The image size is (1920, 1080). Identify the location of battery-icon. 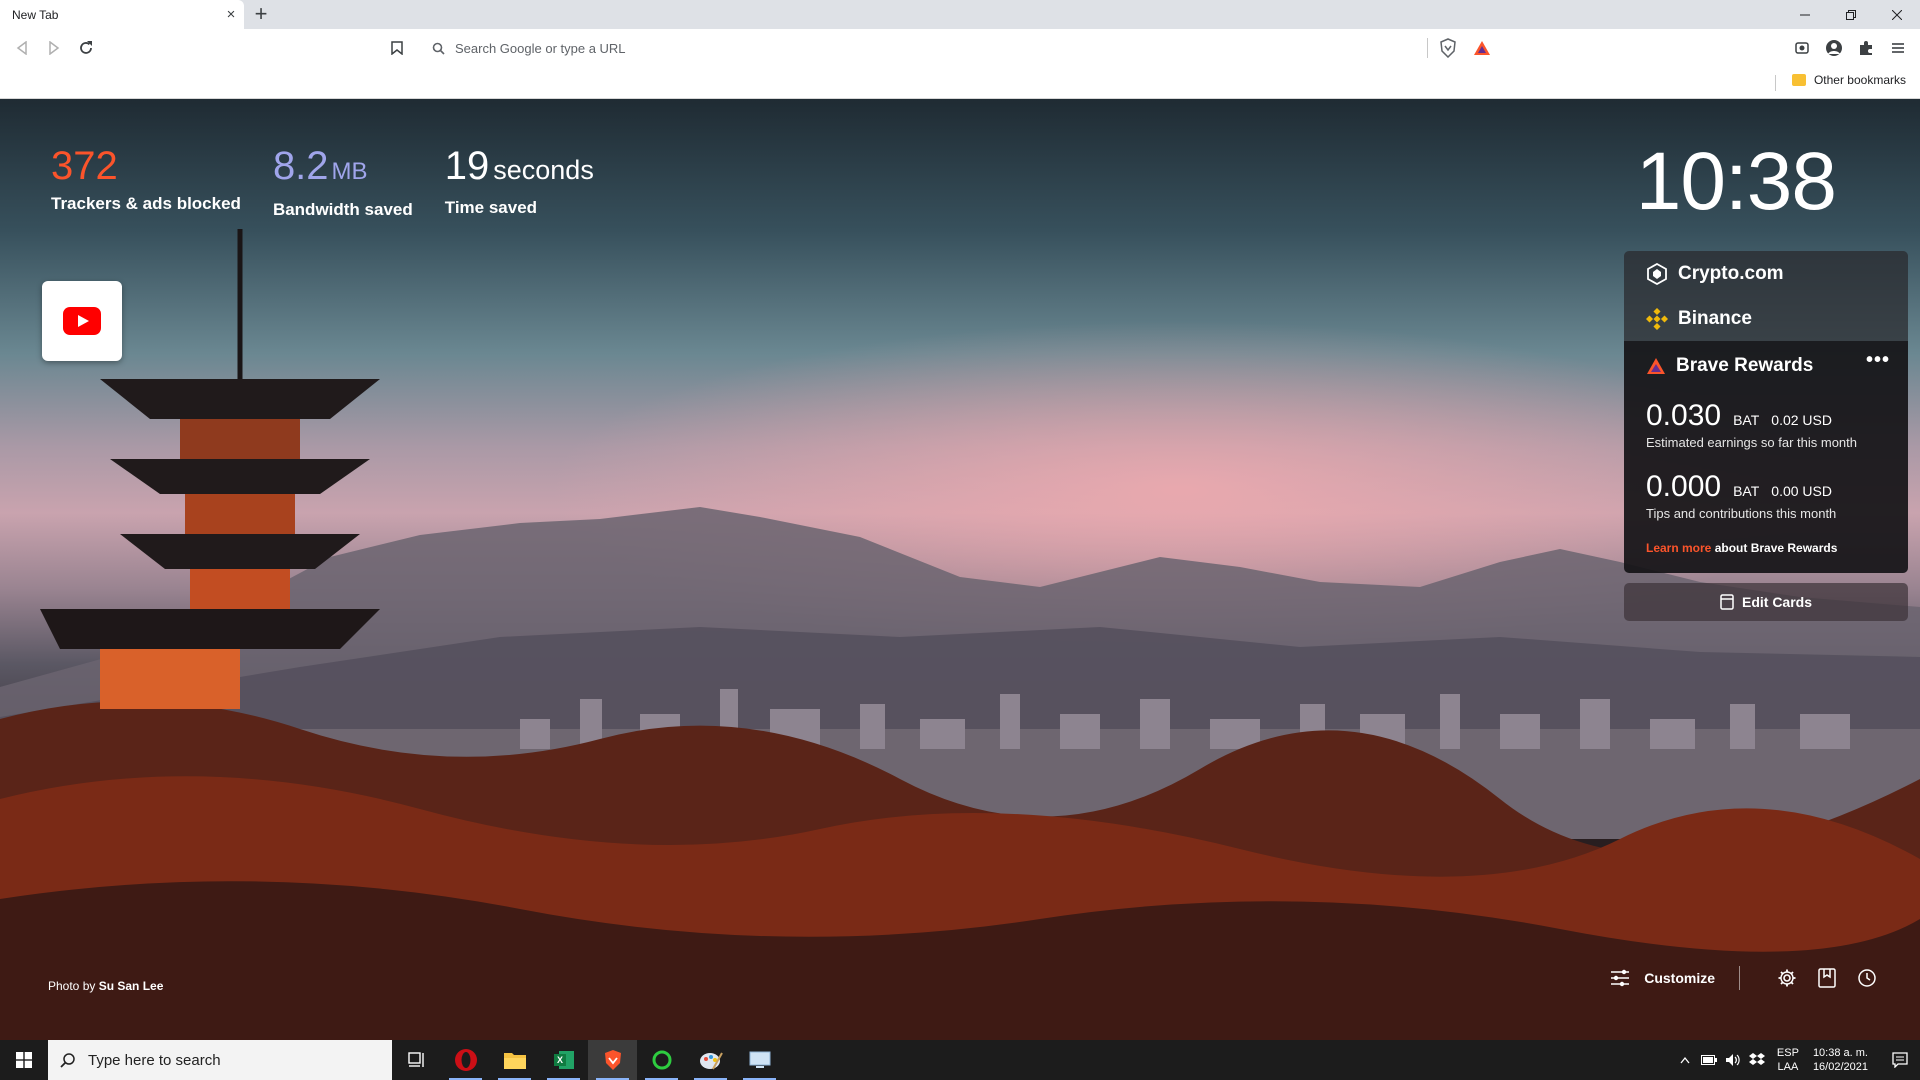
(1708, 1060).